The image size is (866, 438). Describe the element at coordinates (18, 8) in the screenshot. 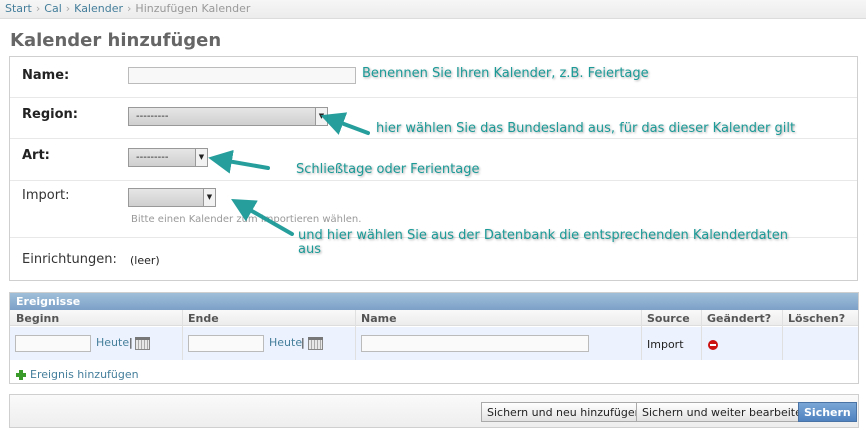

I see `breadcrumb-start: Start` at that location.